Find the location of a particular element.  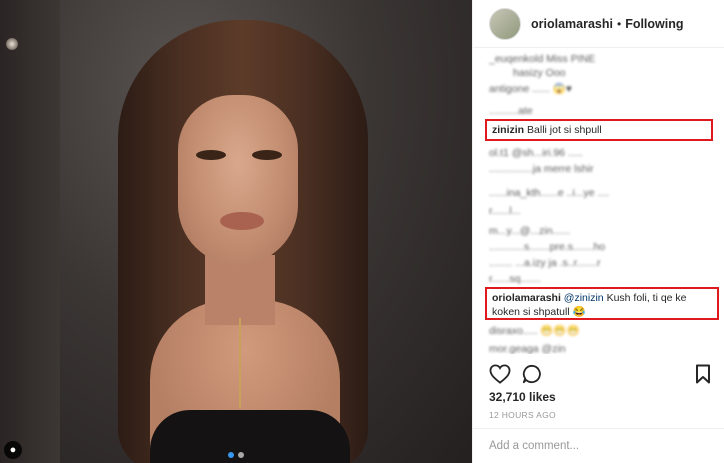

comment-item: antigone ...... 😱♥ is located at coordinates (530, 89).